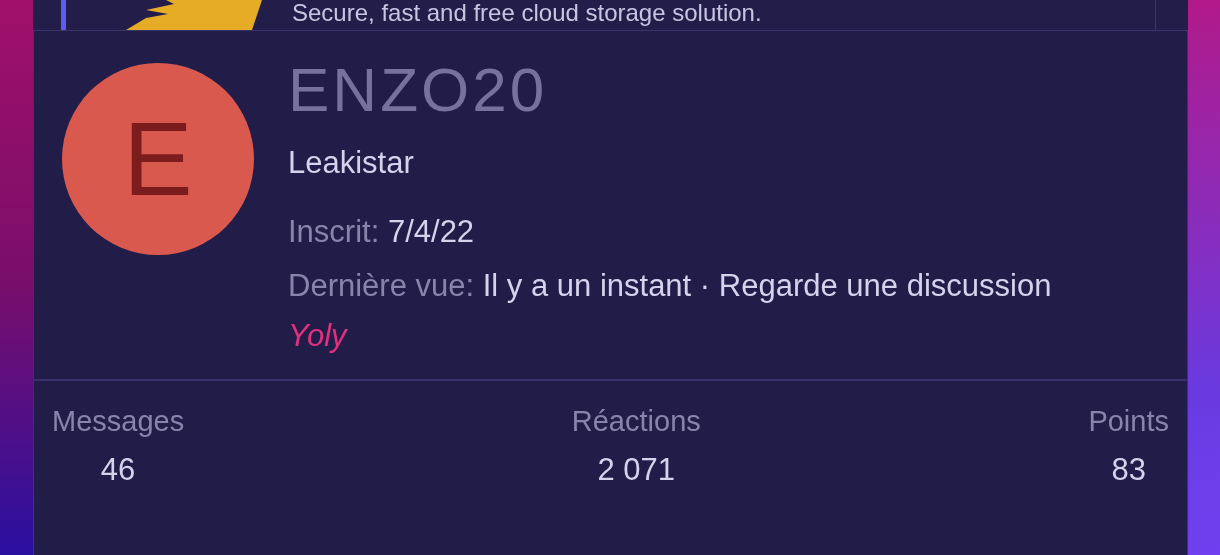 The image size is (1220, 555). What do you see at coordinates (1128, 421) in the screenshot?
I see `stat-label: Points` at bounding box center [1128, 421].